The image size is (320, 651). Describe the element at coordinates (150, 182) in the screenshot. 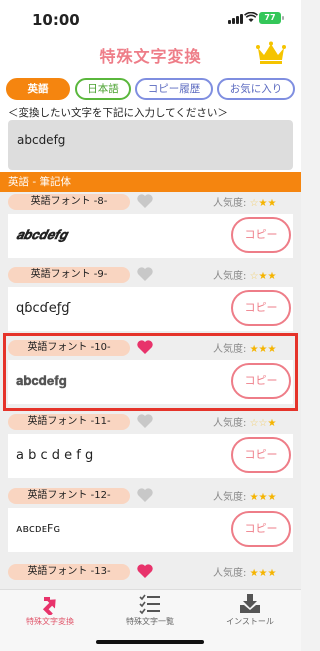

I see `section-header: 英語 - 筆記体` at that location.